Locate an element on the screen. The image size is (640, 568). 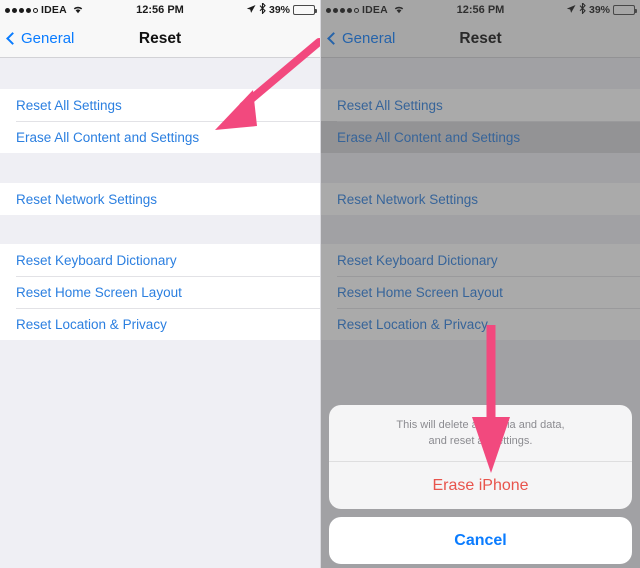
action-sheet-message-line-2: and reset all settings. is located at coordinates (480, 441).